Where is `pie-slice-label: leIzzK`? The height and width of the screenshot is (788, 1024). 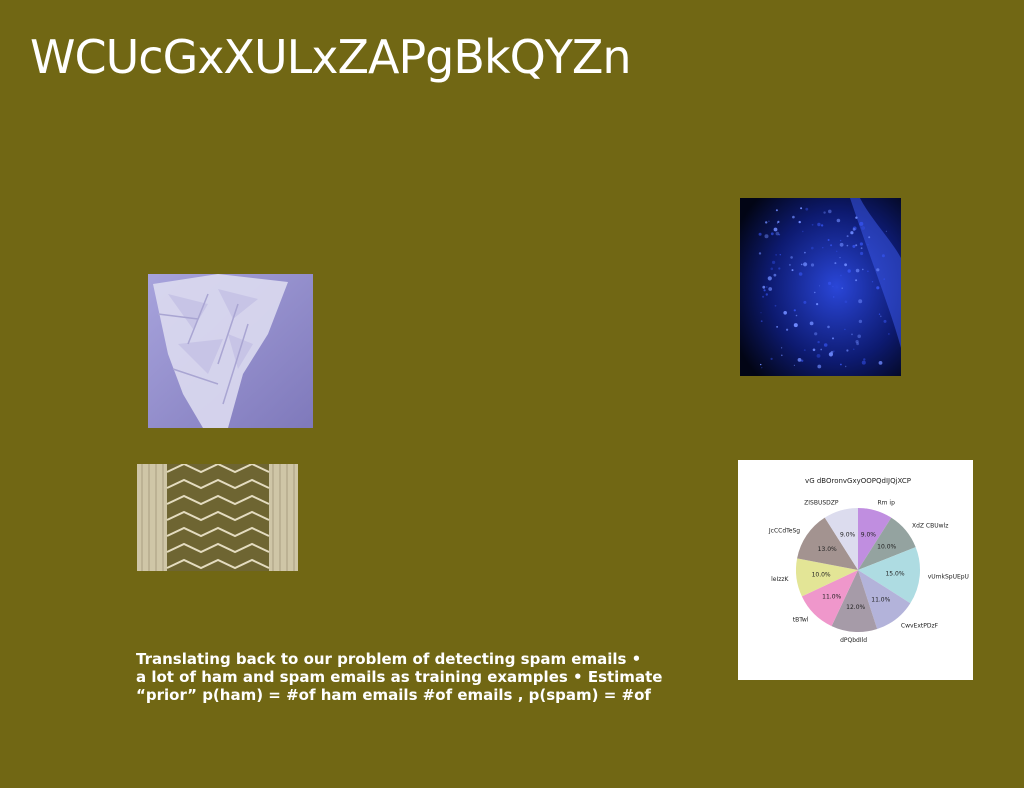 pie-slice-label: leIzzK is located at coordinates (780, 579).